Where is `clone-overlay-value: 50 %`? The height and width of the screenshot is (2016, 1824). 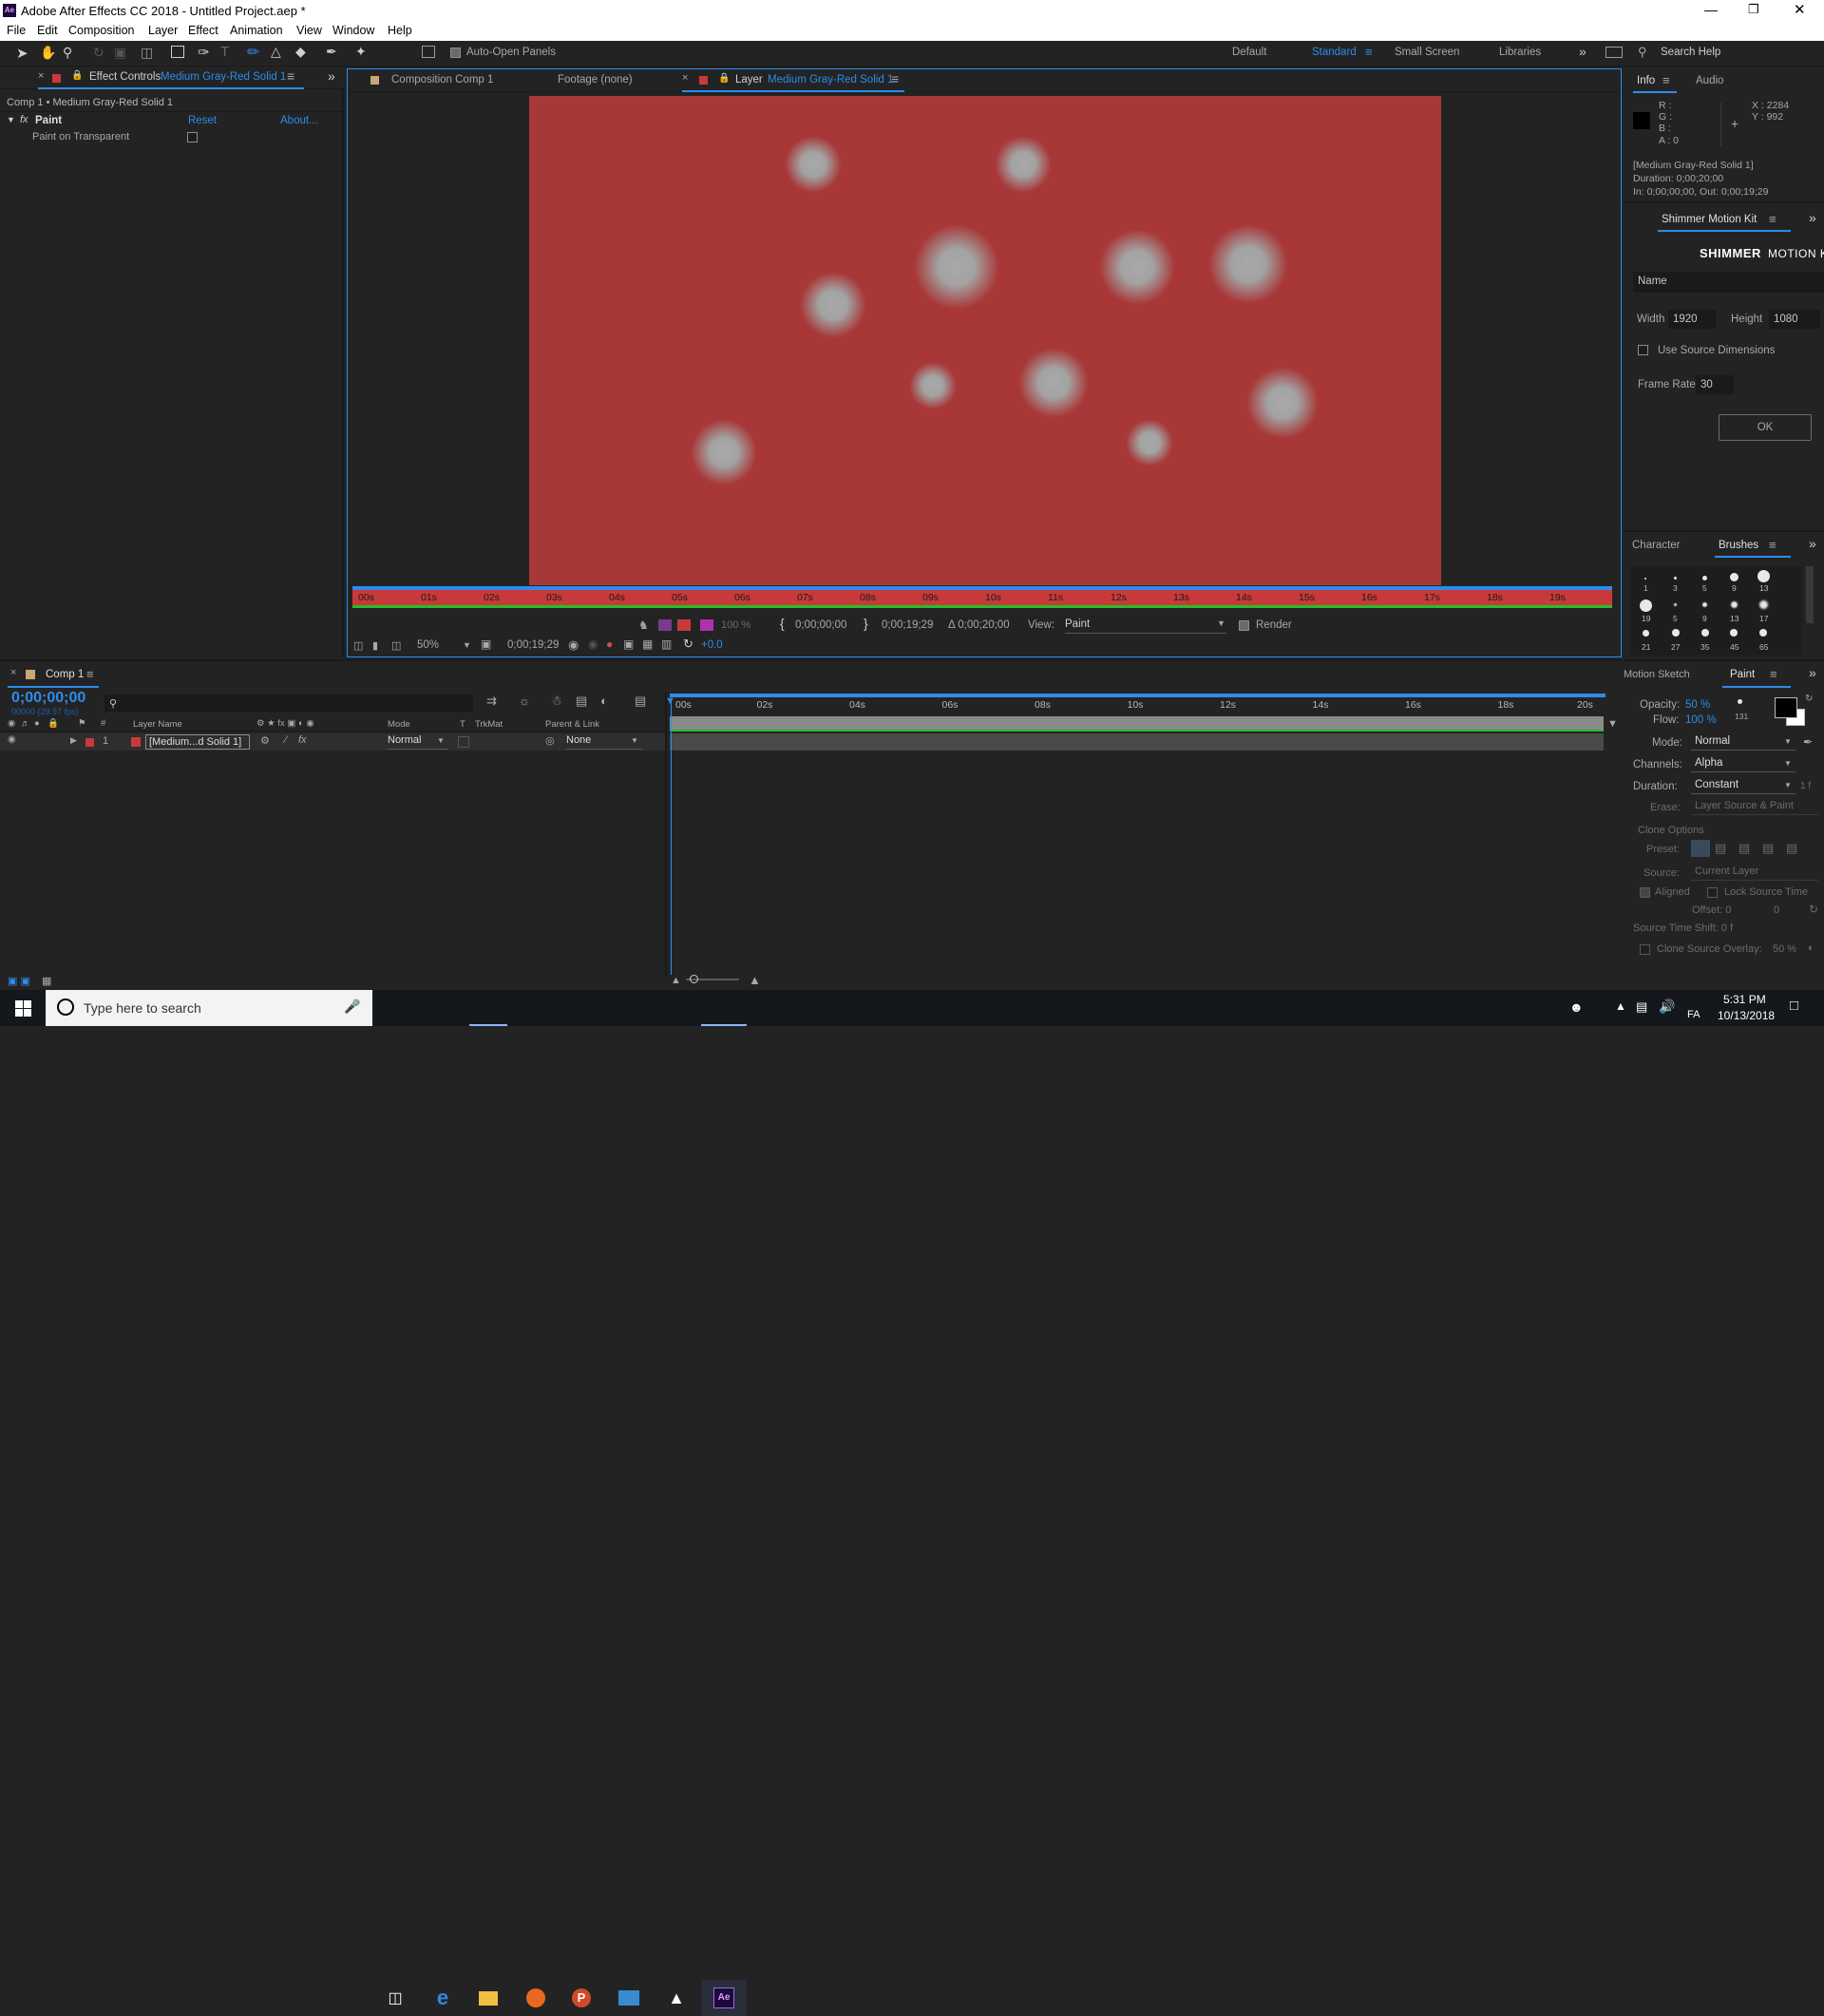 clone-overlay-value: 50 % is located at coordinates (1784, 949).